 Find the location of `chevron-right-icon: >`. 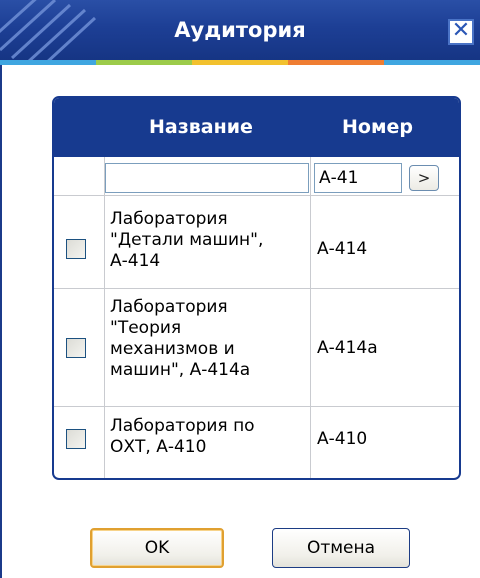

chevron-right-icon: > is located at coordinates (424, 178).